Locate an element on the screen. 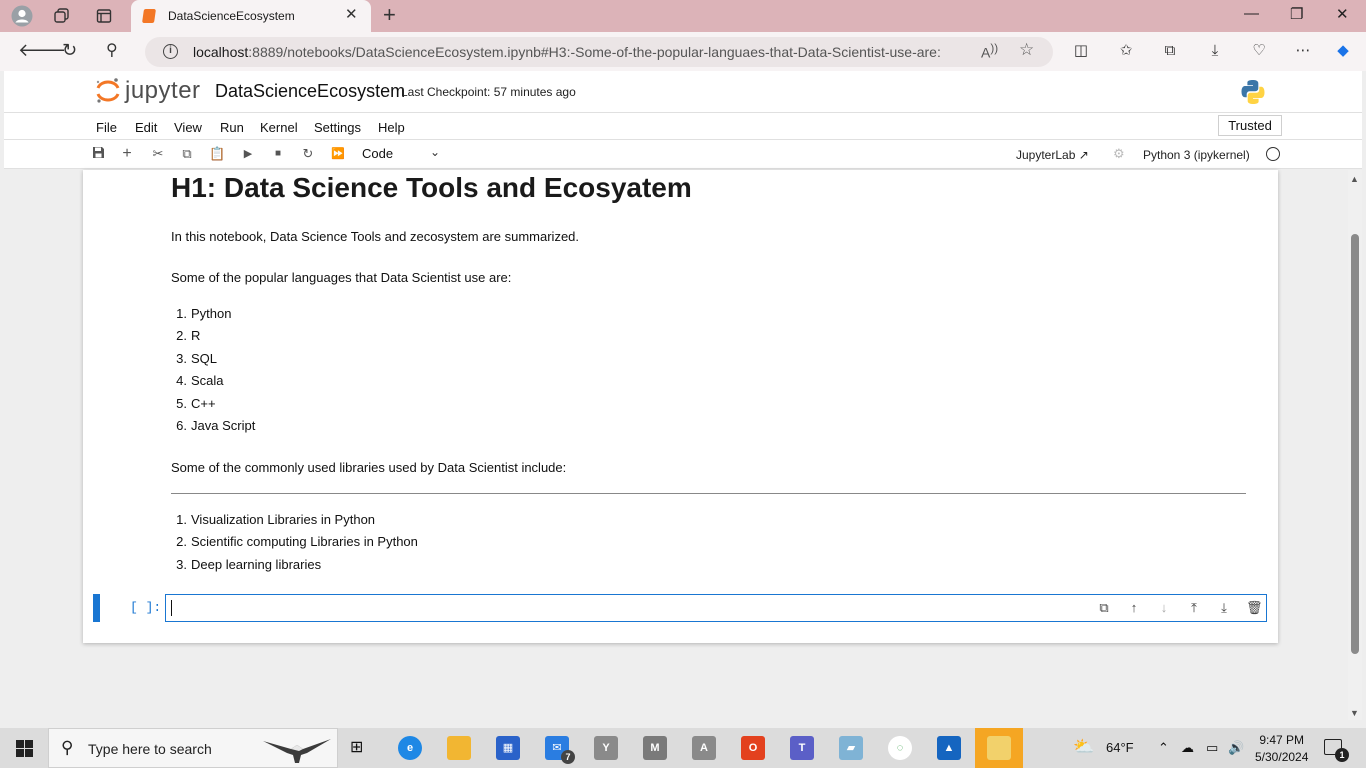 The width and height of the screenshot is (1366, 768). insert-above-icon: ⤒ is located at coordinates (1194, 608).